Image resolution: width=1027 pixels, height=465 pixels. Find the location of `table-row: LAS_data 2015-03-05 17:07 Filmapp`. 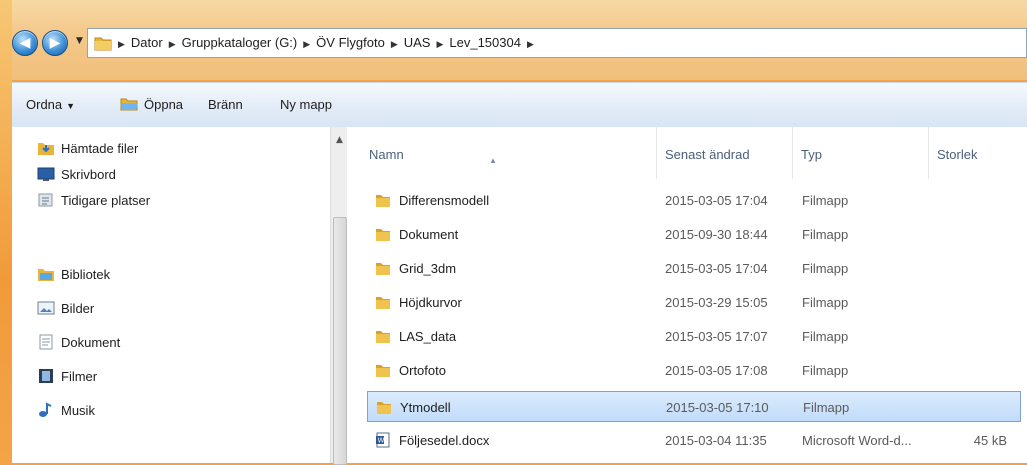

table-row: LAS_data 2015-03-05 17:07 Filmapp is located at coordinates (694, 336).